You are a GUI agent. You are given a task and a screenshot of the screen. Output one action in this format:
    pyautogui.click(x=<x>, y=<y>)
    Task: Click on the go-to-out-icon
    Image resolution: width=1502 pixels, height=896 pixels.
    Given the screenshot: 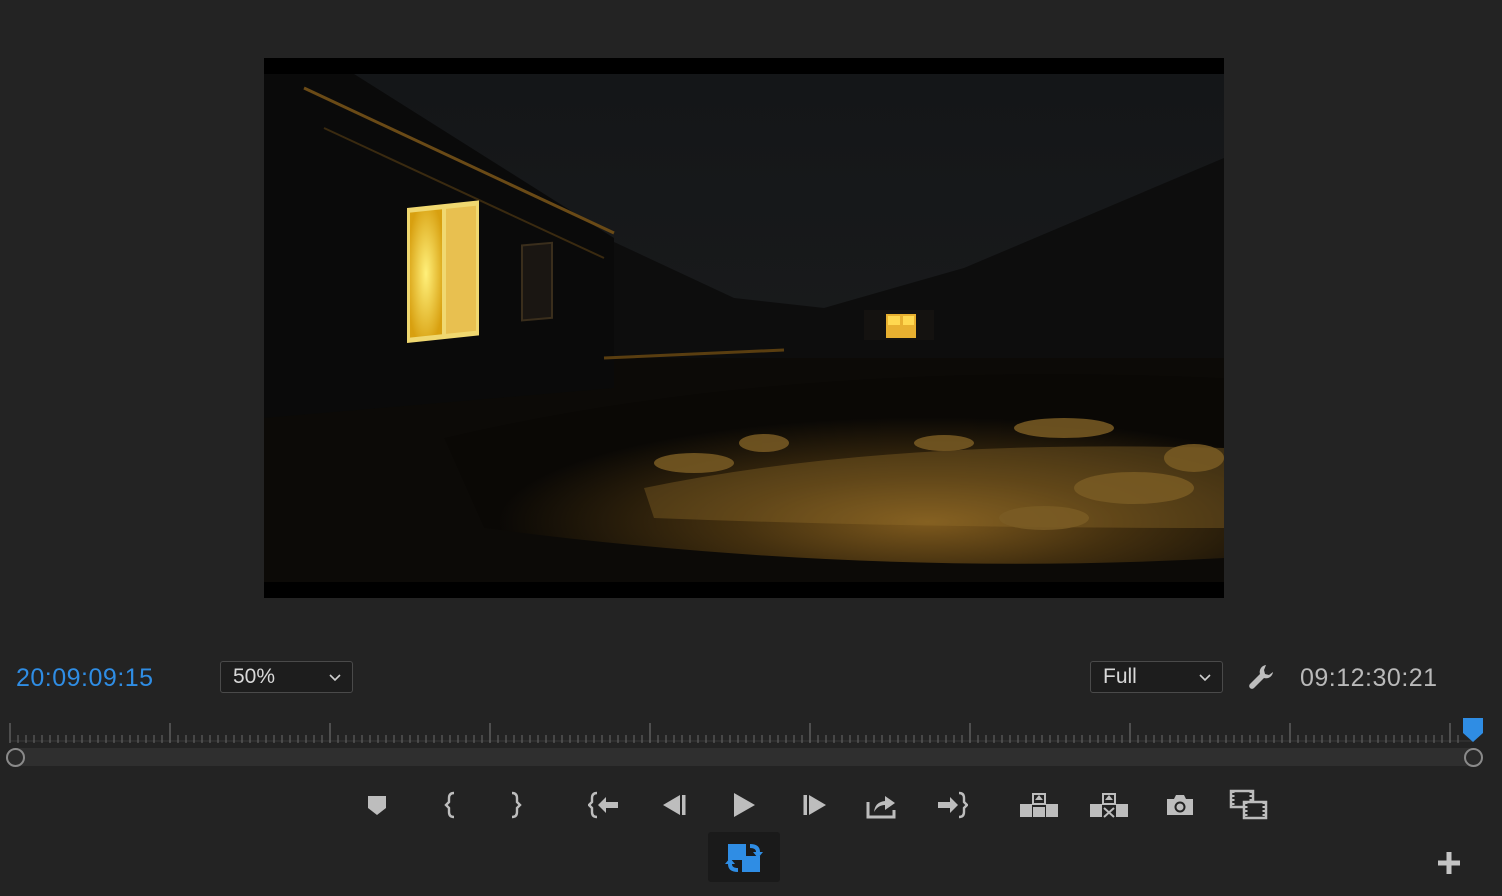 What is the action you would take?
    pyautogui.click(x=953, y=805)
    